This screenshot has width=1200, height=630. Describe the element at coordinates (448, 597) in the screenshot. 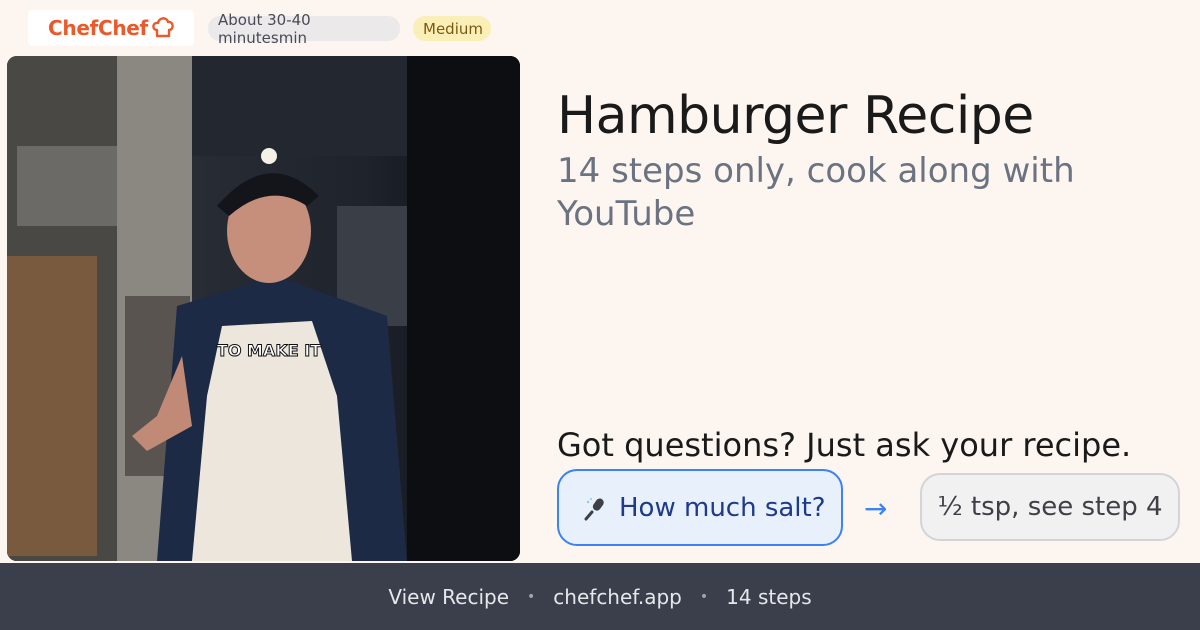

I see `view-recipe-link: View Recipe` at that location.